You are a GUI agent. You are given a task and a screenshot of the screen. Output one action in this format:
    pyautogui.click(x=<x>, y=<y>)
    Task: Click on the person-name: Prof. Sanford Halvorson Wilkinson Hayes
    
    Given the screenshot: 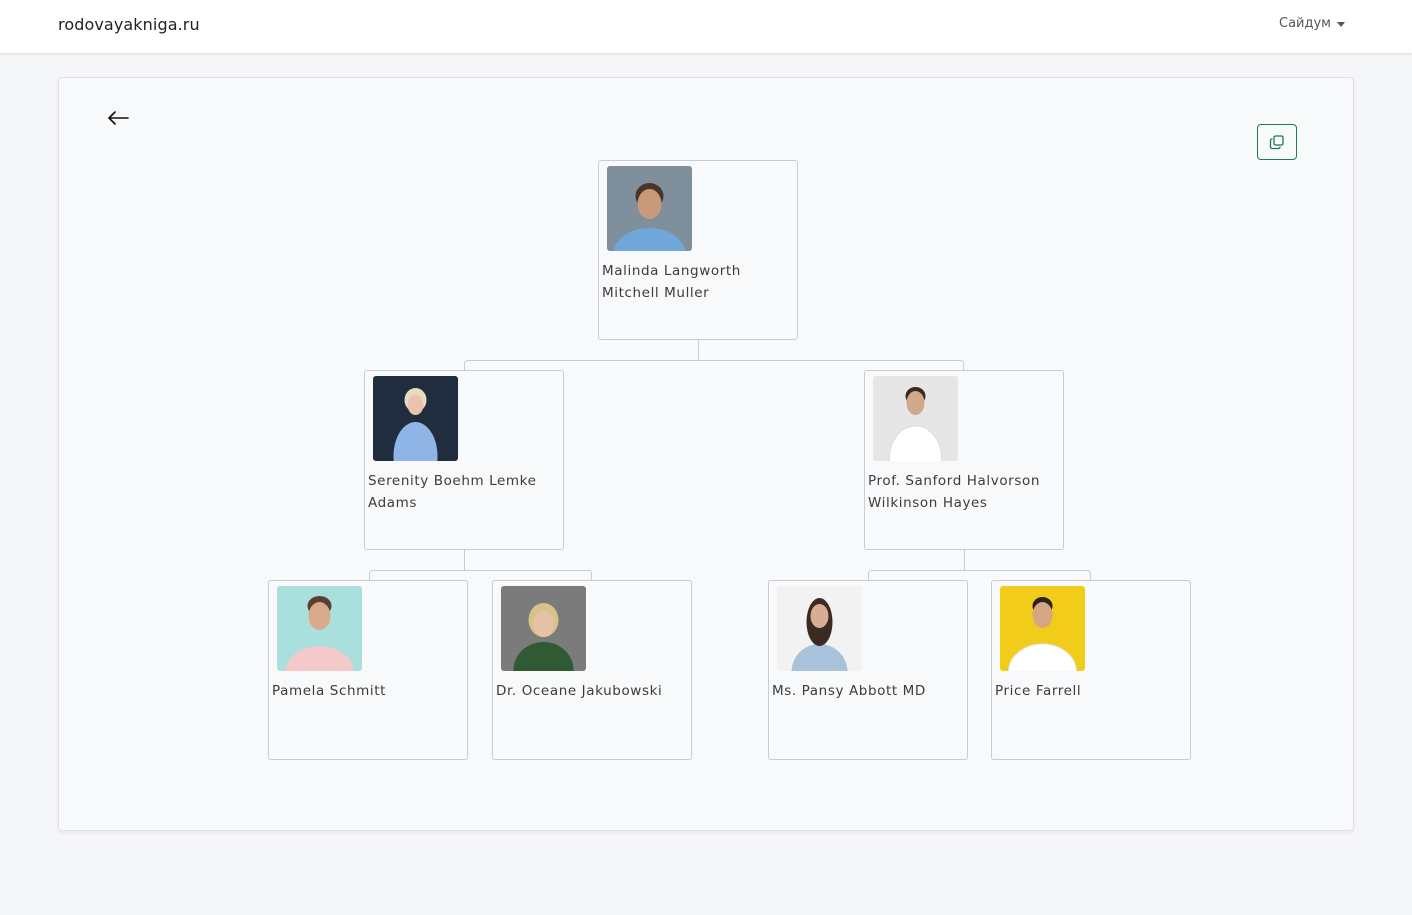 What is the action you would take?
    pyautogui.click(x=954, y=492)
    